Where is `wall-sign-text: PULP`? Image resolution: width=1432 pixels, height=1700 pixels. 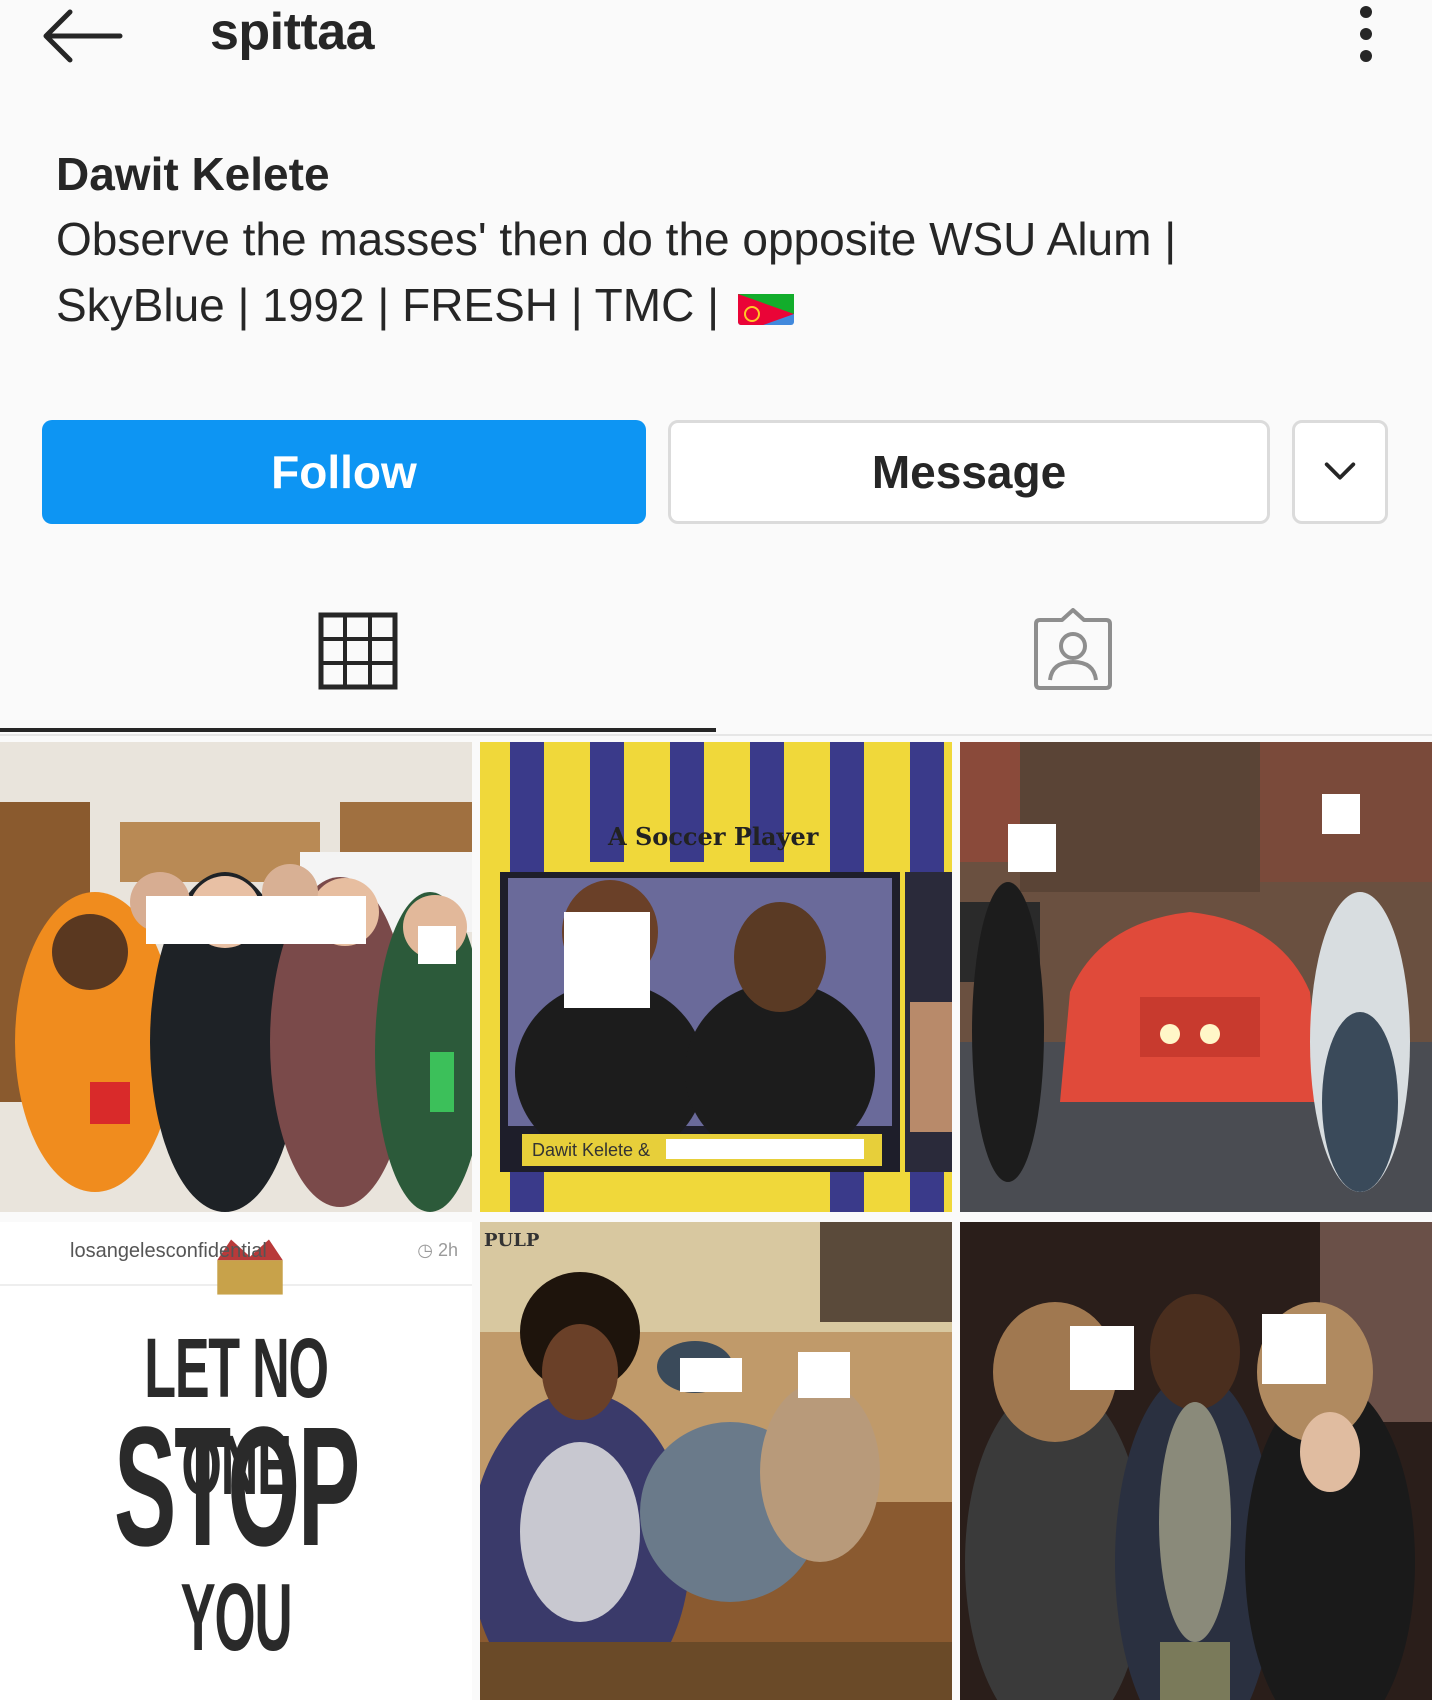
wall-sign-text: PULP is located at coordinates (512, 1240).